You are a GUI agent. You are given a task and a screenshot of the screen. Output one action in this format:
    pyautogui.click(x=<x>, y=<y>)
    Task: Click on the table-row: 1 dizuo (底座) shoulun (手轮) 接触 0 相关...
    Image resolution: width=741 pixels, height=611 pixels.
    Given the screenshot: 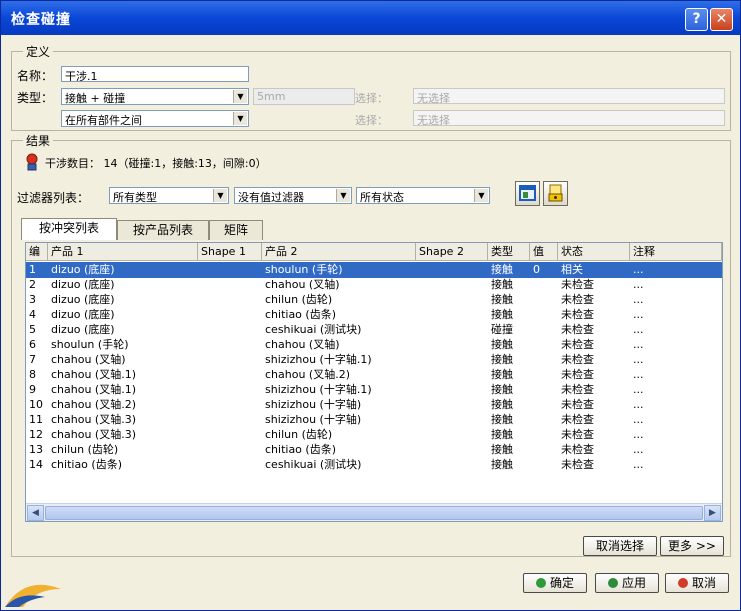 What is the action you would take?
    pyautogui.click(x=374, y=270)
    